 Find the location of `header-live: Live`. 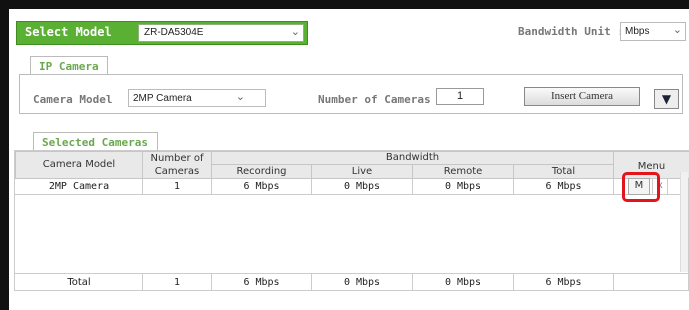

header-live: Live is located at coordinates (362, 171).